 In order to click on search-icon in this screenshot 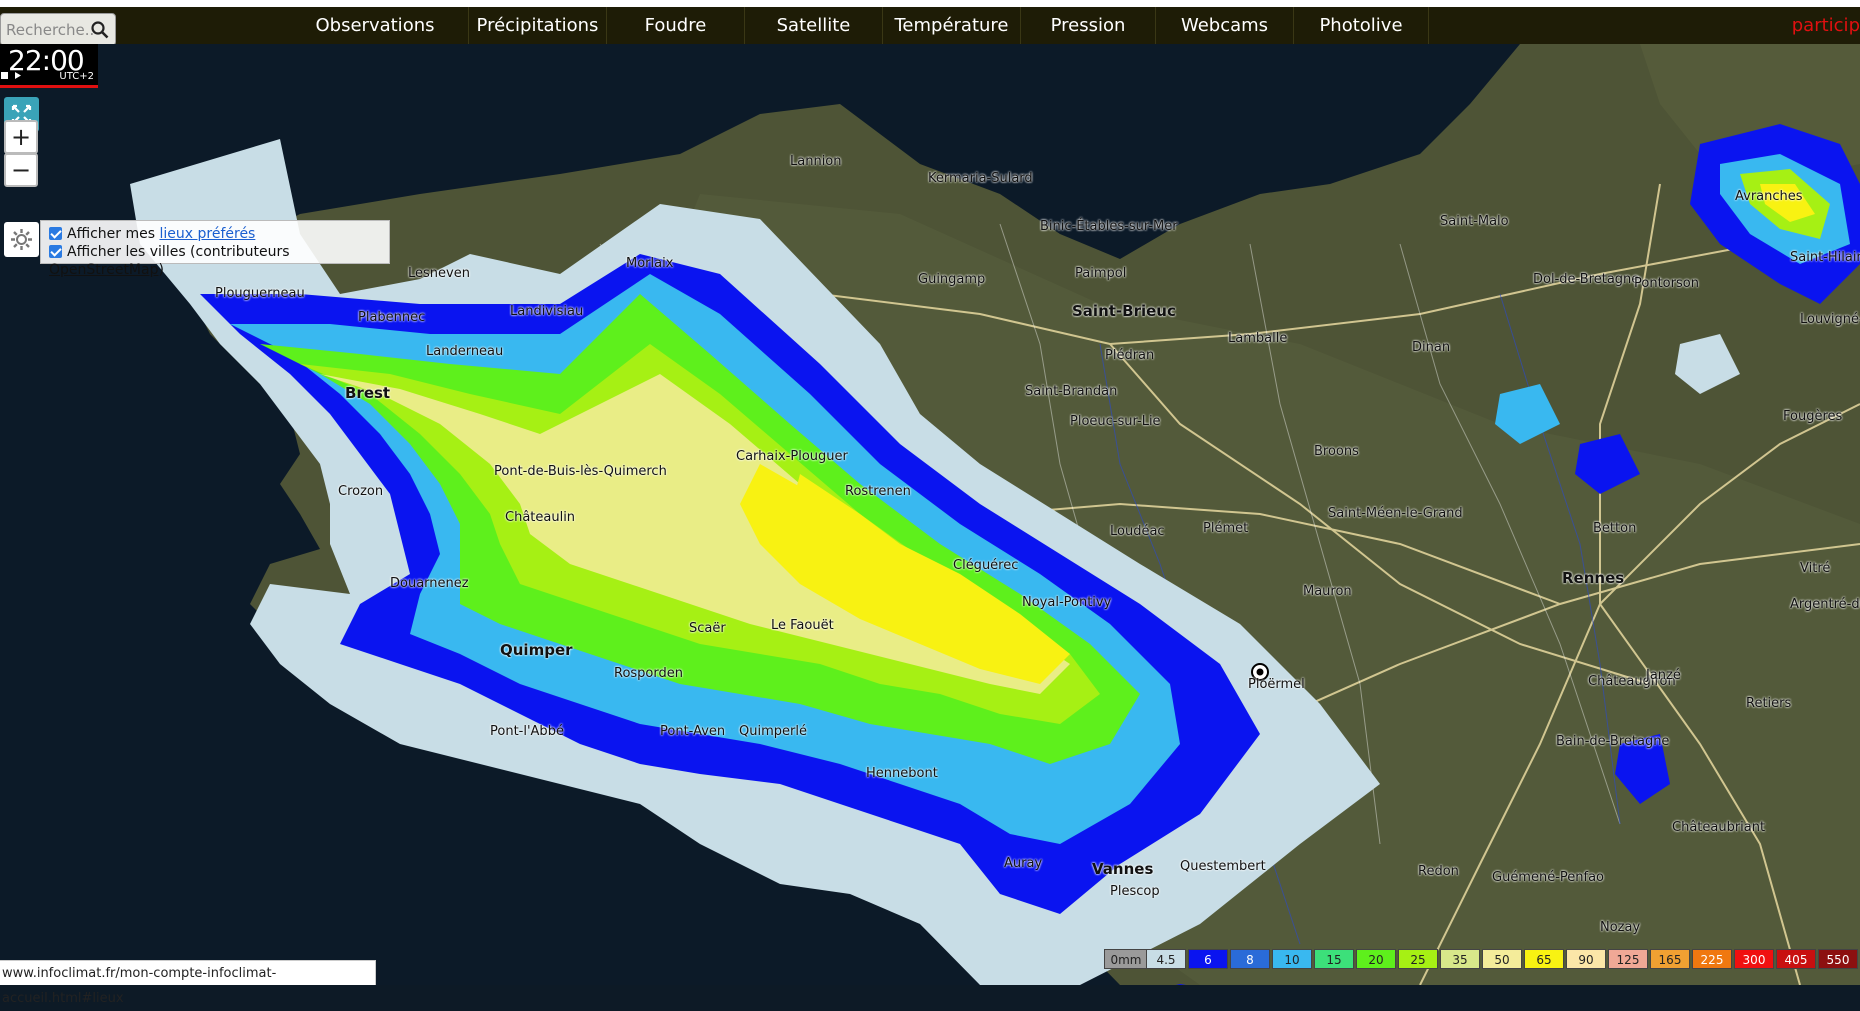, I will do `click(100, 30)`.